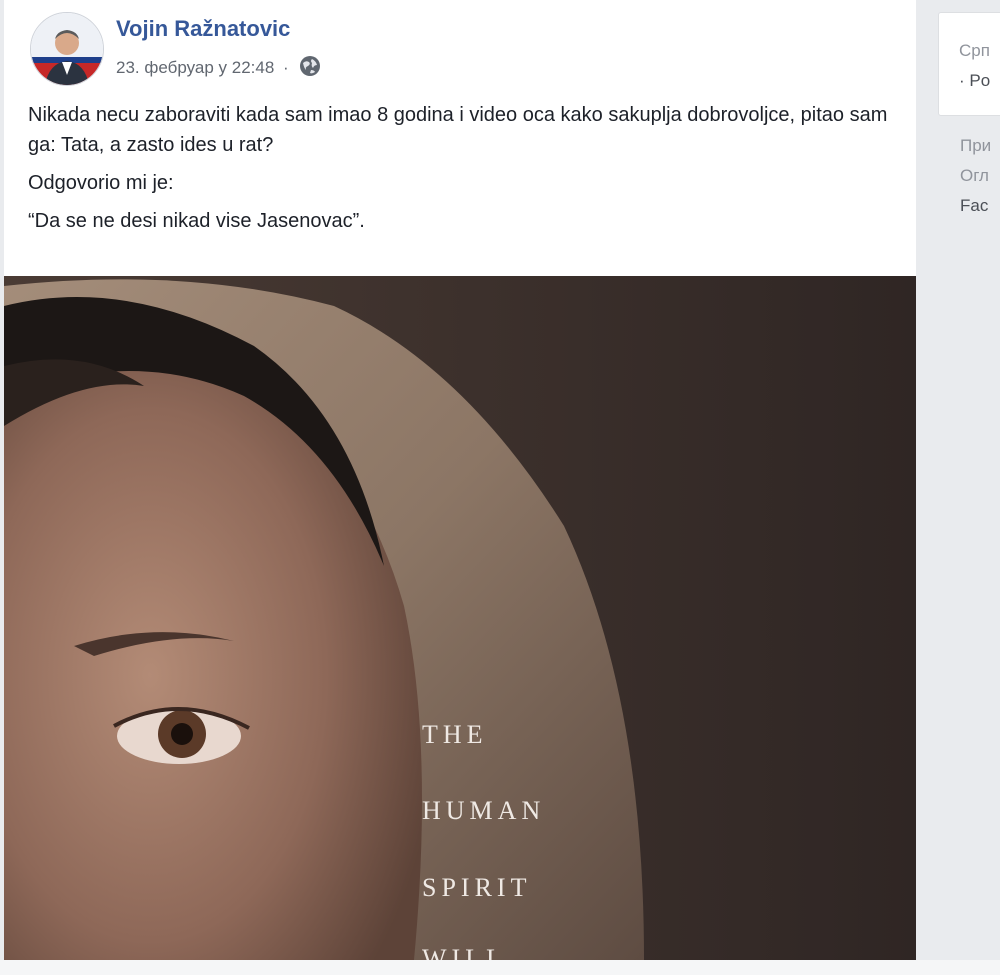 This screenshot has width=1000, height=975. What do you see at coordinates (203, 29) in the screenshot?
I see `author-name: Vojin Ražnatovic` at bounding box center [203, 29].